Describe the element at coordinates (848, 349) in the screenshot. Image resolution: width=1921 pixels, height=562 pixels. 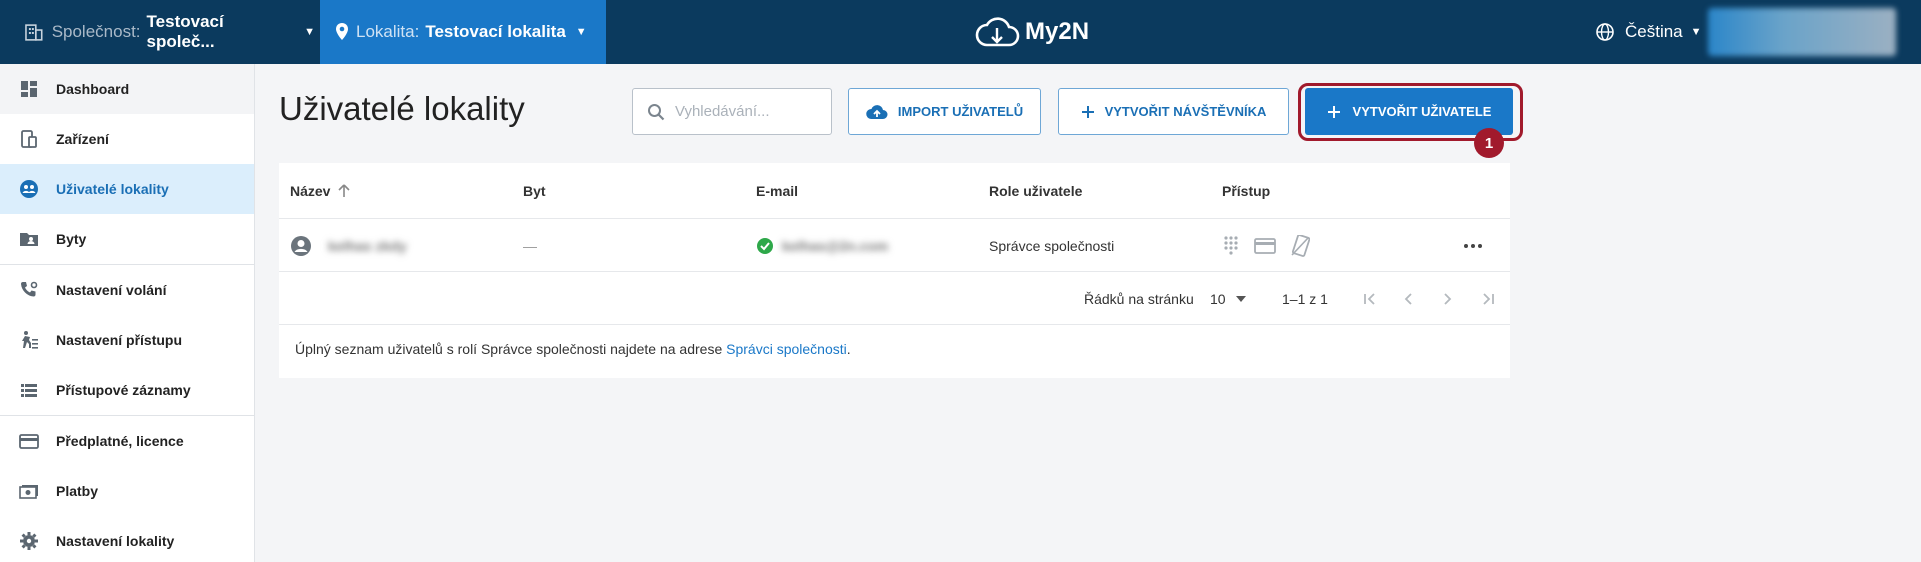
I see `note-end: .` at that location.